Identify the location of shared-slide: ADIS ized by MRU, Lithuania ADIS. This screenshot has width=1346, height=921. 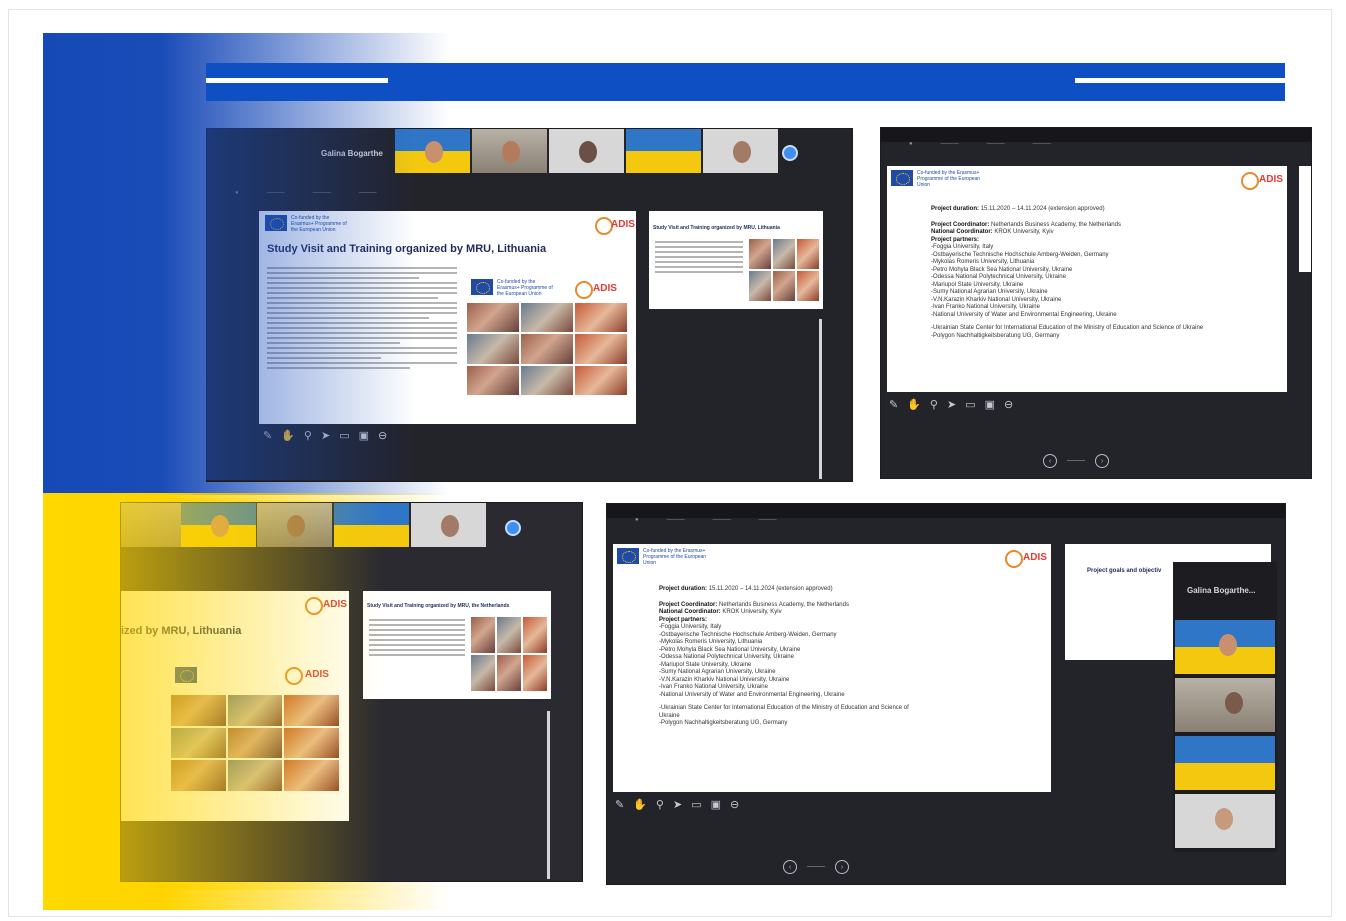
(235, 706).